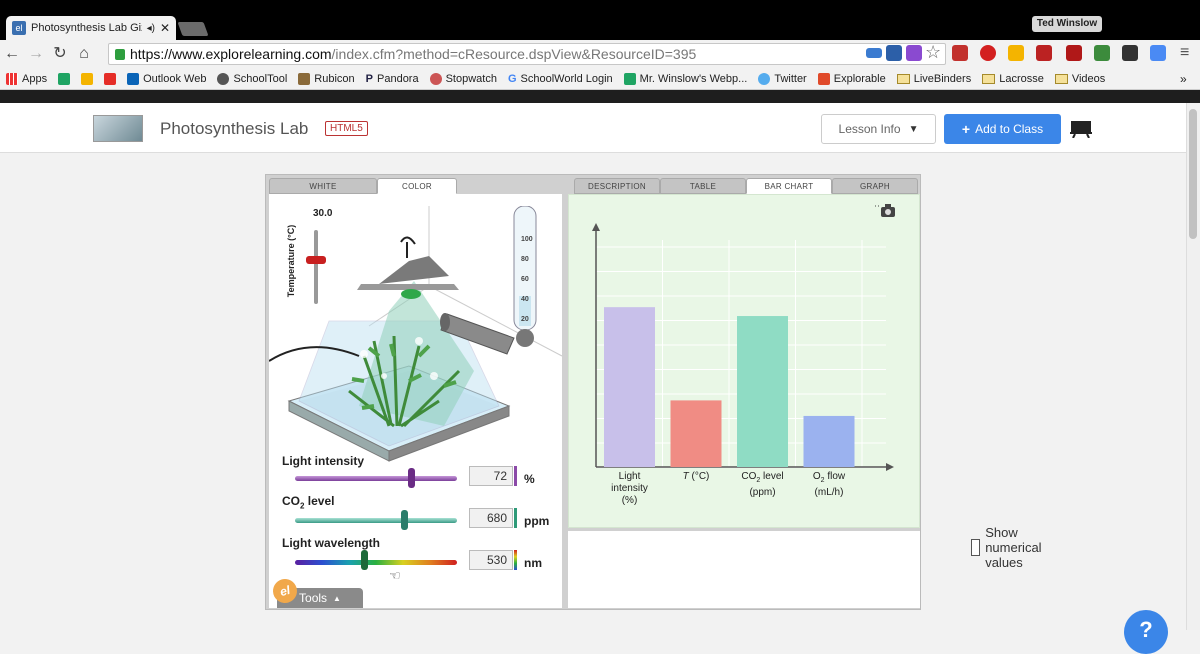 The image size is (1200, 654). Describe the element at coordinates (417, 186) in the screenshot. I see `tab-color: COLOR` at that location.